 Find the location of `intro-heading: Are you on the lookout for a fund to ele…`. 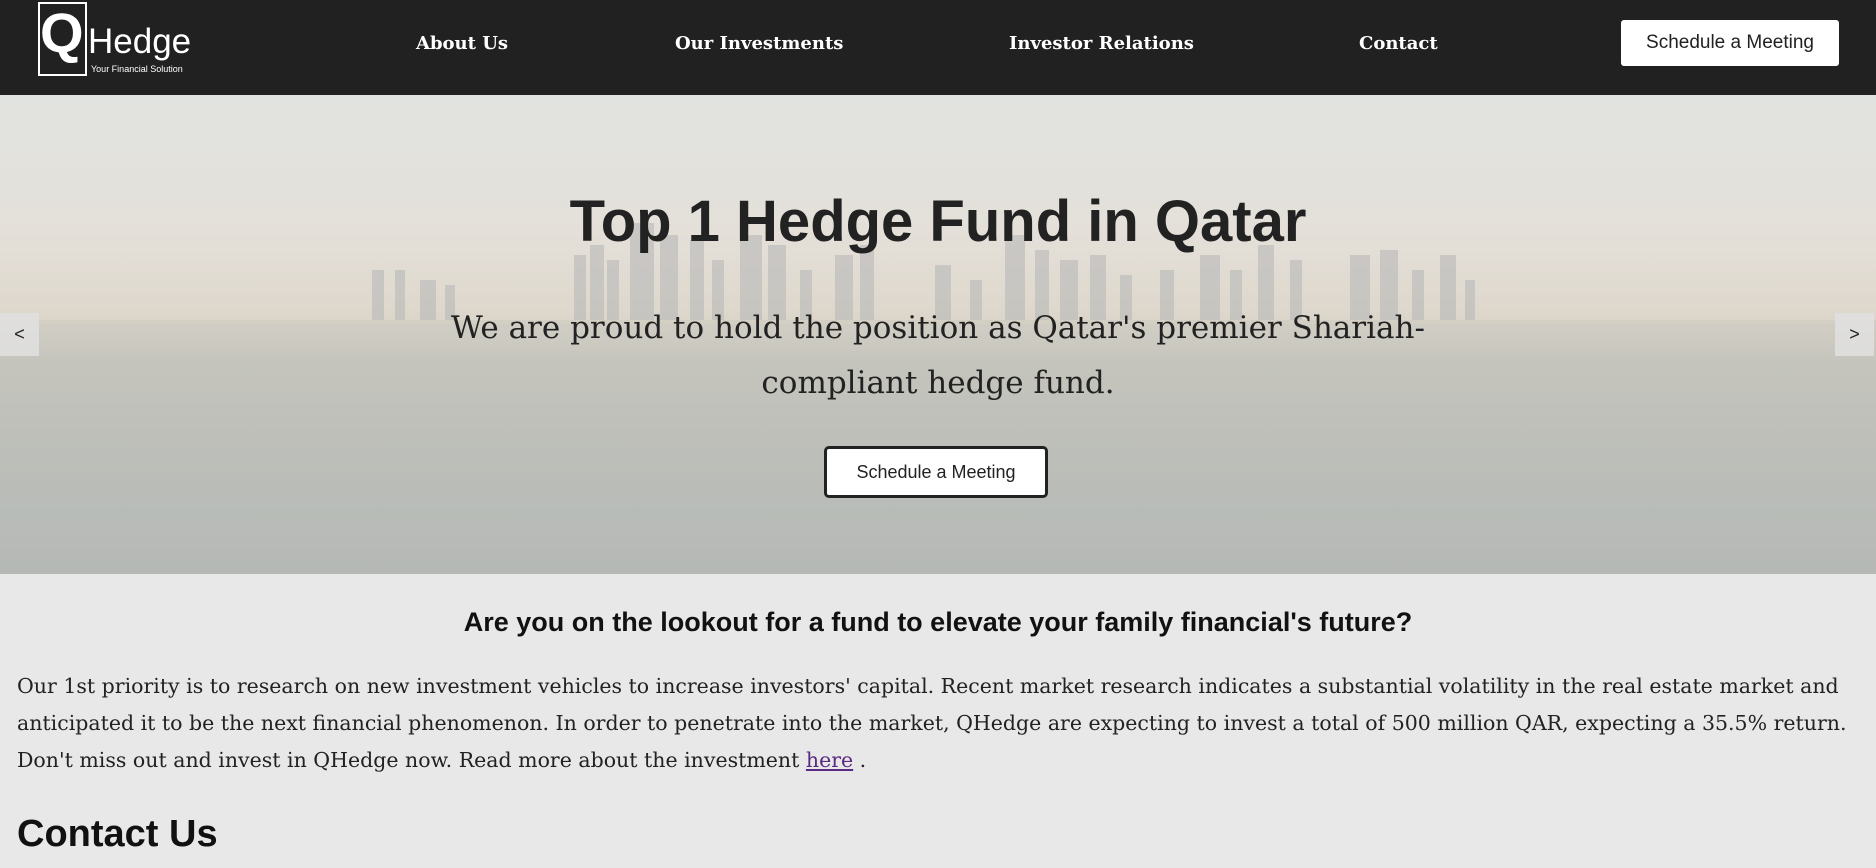

intro-heading: Are you on the lookout for a fund to ele… is located at coordinates (938, 622).